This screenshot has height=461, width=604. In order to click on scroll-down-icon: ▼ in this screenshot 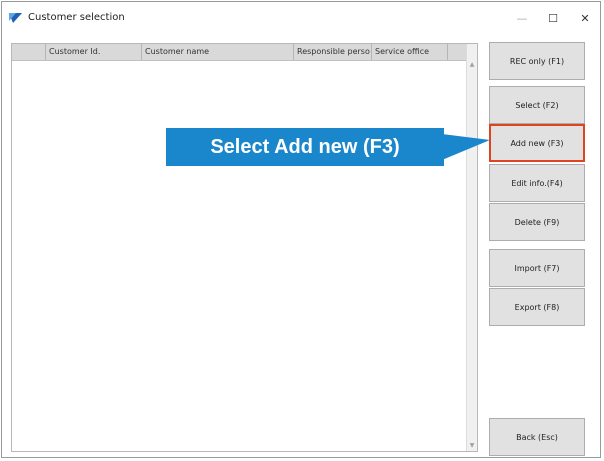, I will do `click(472, 446)`.